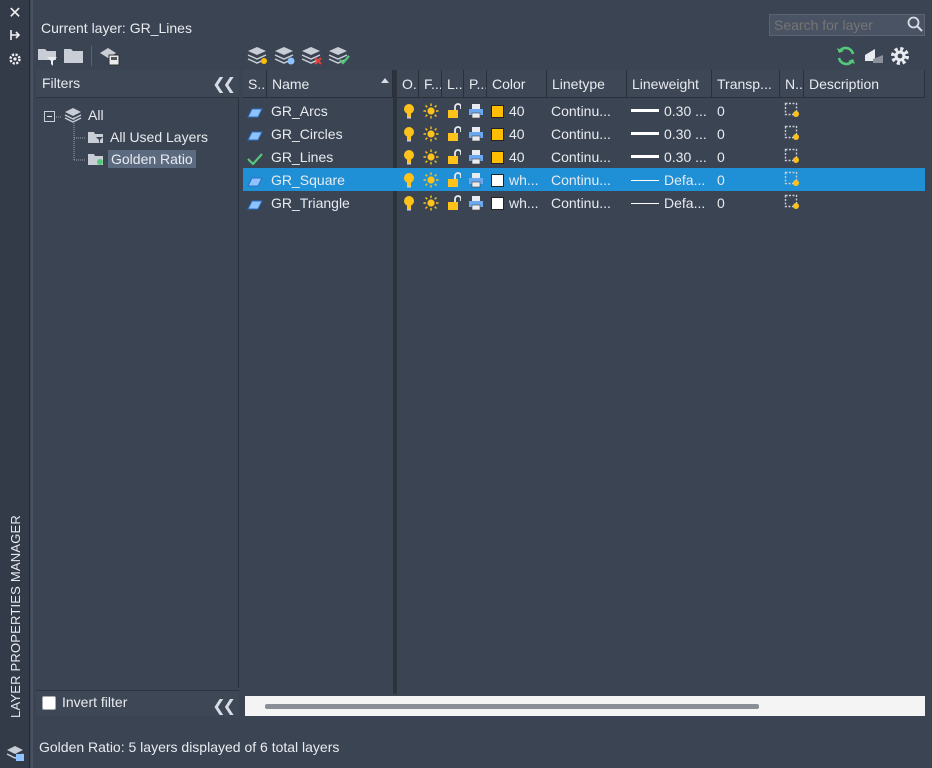  Describe the element at coordinates (15, 37) in the screenshot. I see `auto-hide-icon` at that location.